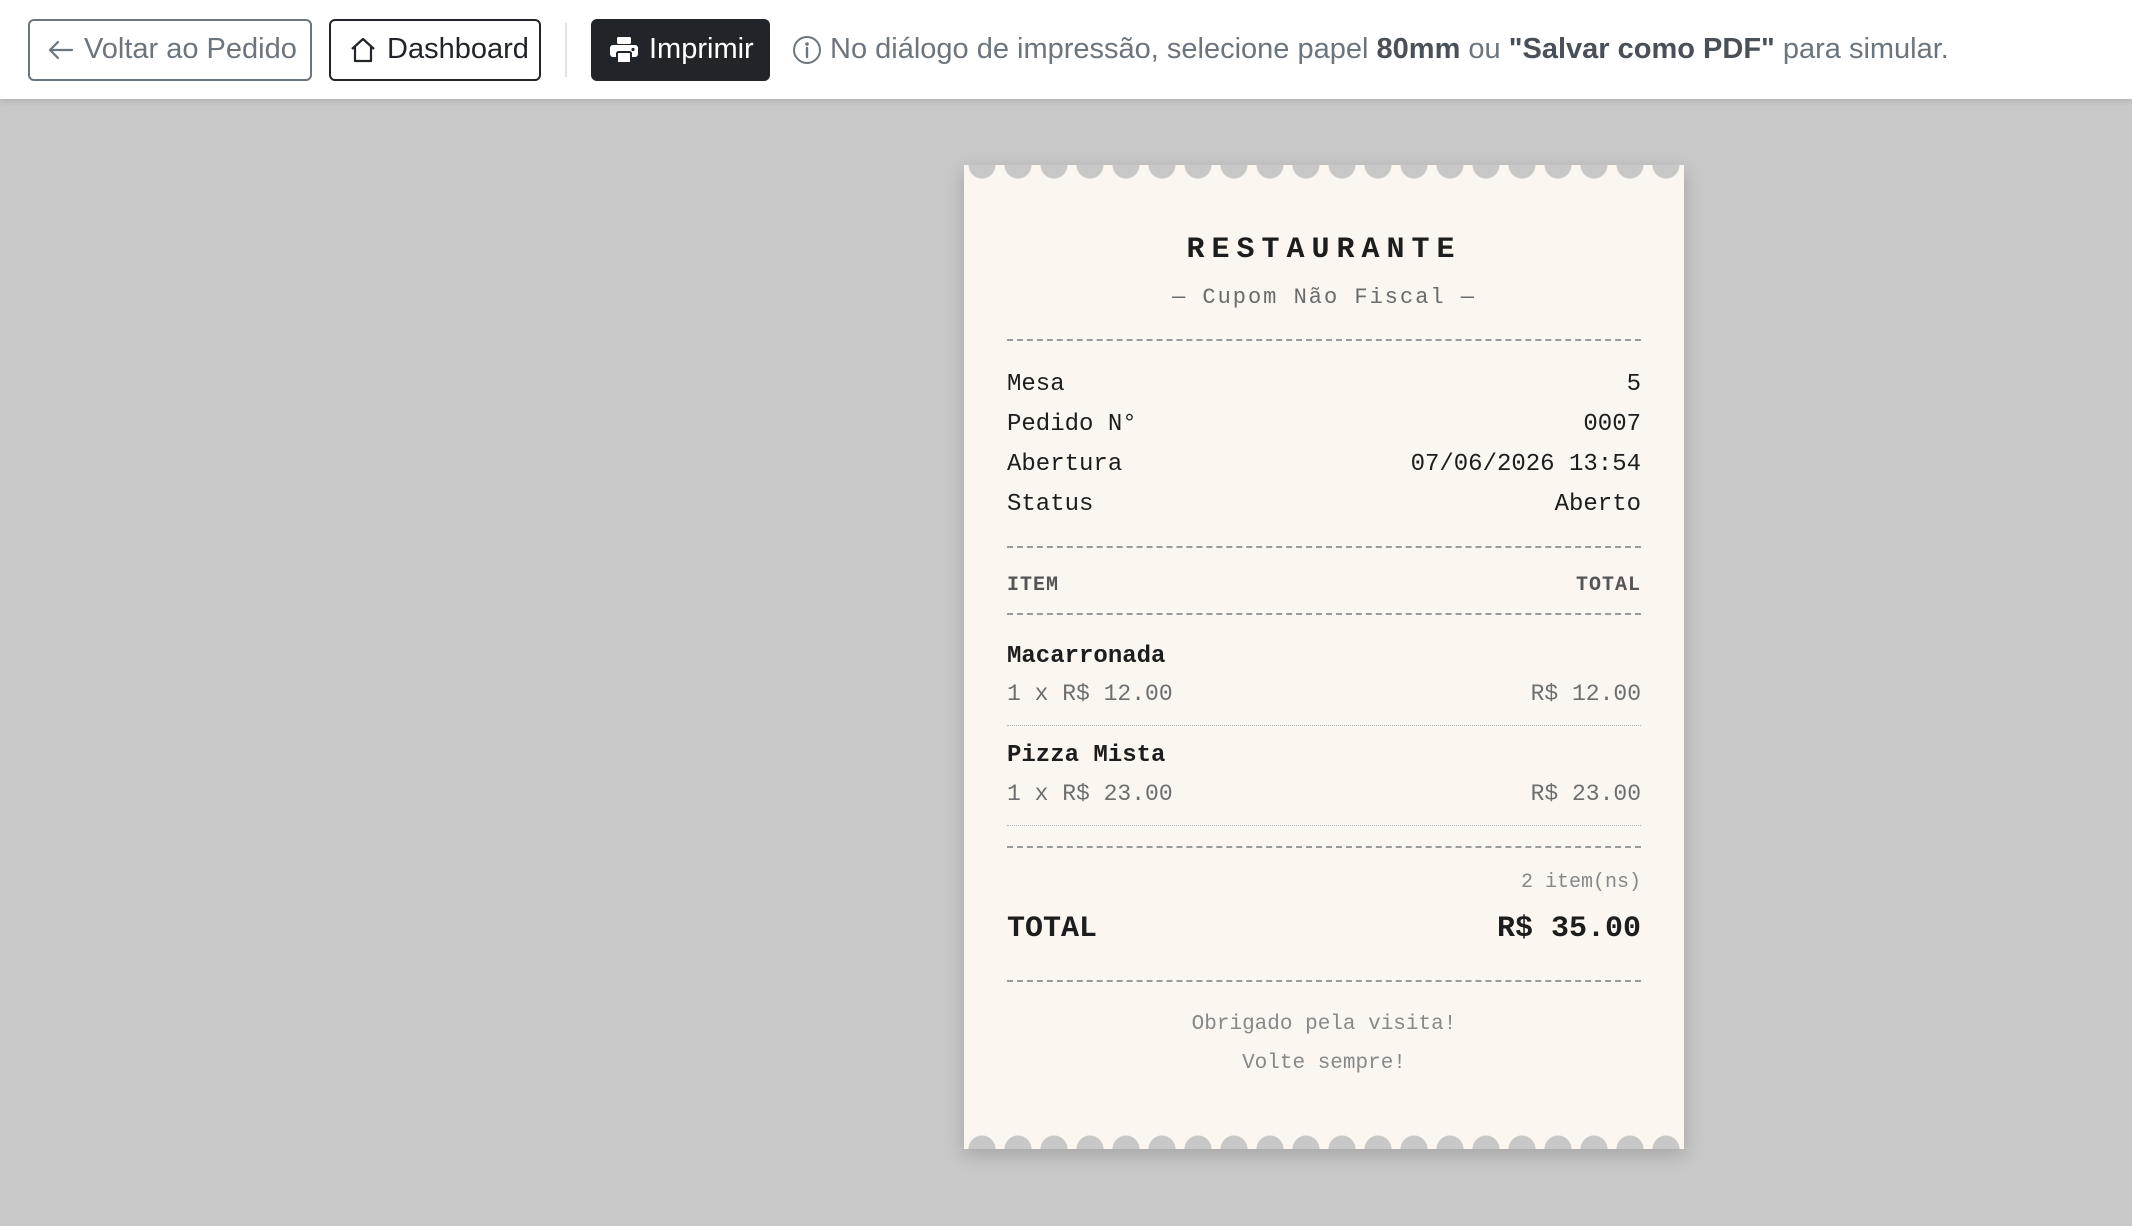 The image size is (2132, 1226). I want to click on abertura-value: 07/06/2026 13:54, so click(1525, 464).